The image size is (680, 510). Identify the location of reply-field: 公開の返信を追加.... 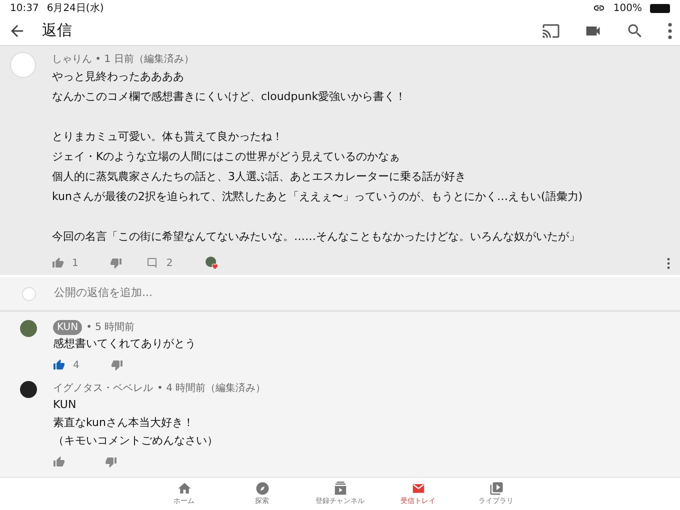
(340, 293).